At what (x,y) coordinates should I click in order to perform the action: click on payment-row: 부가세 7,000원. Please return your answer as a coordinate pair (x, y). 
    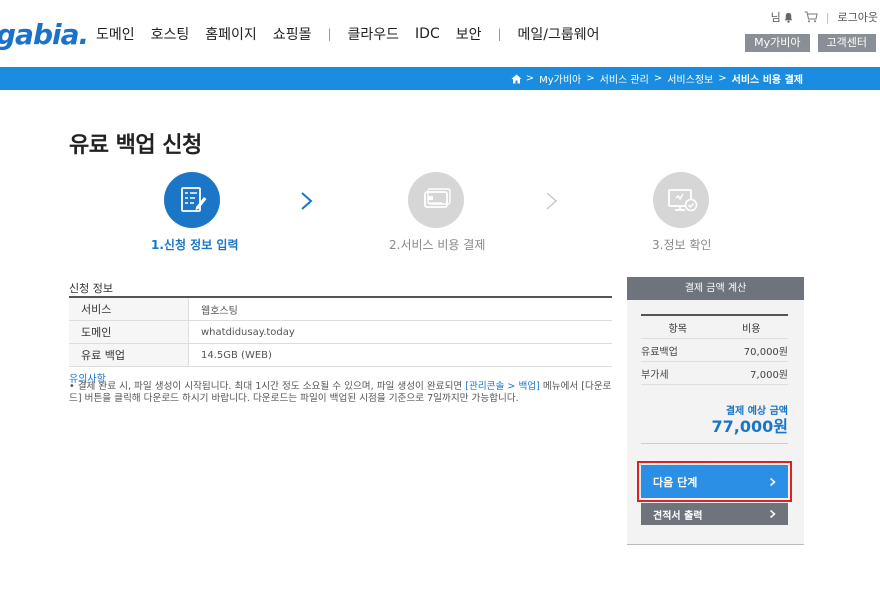
    Looking at the image, I should click on (714, 373).